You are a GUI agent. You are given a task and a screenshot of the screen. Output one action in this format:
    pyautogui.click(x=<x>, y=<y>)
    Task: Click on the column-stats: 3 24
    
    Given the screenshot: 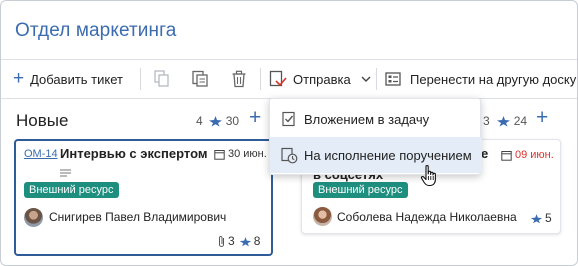 What is the action you would take?
    pyautogui.click(x=505, y=121)
    